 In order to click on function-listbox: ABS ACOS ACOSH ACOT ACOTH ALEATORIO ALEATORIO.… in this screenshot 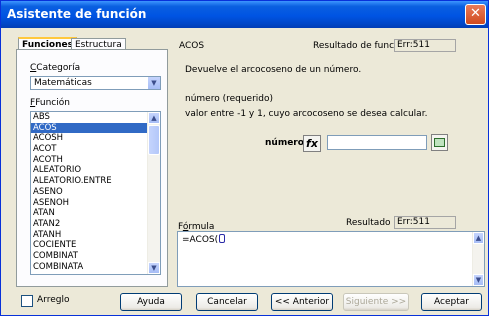, I will do `click(95, 193)`.